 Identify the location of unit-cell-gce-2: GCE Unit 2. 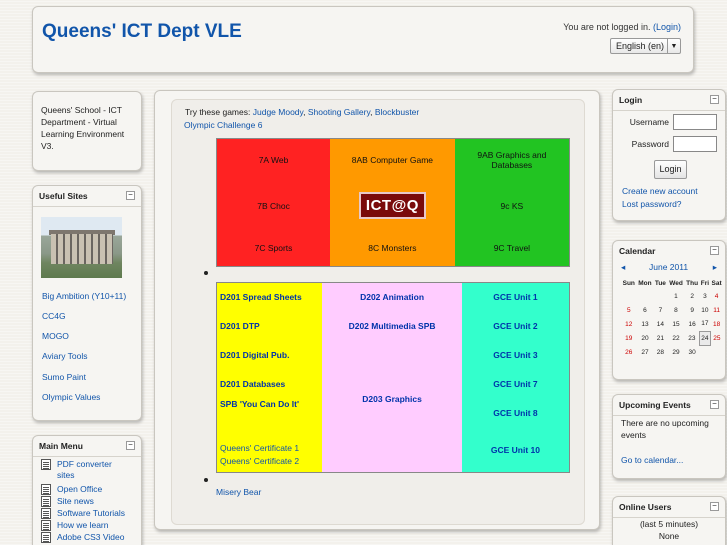
(515, 326).